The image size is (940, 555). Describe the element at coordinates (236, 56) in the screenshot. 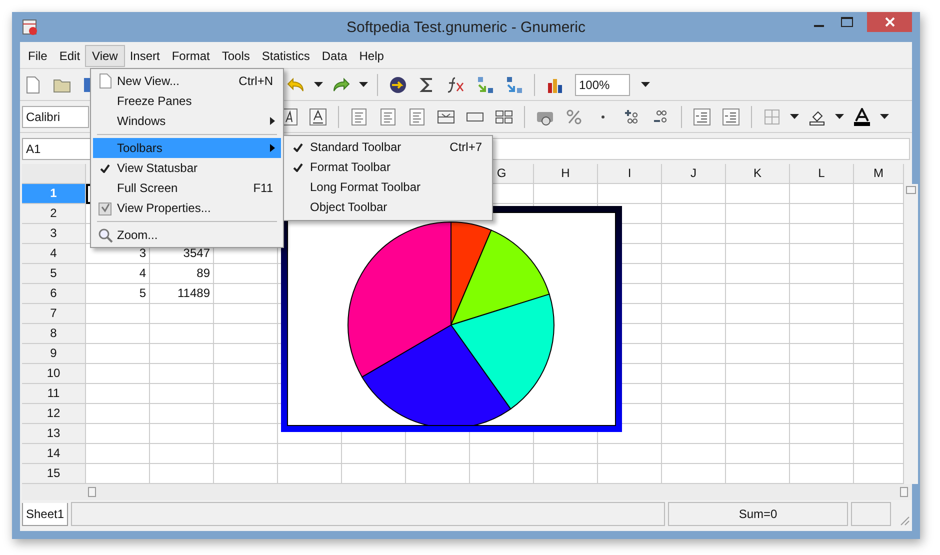

I see `menu-item: Tools` at that location.